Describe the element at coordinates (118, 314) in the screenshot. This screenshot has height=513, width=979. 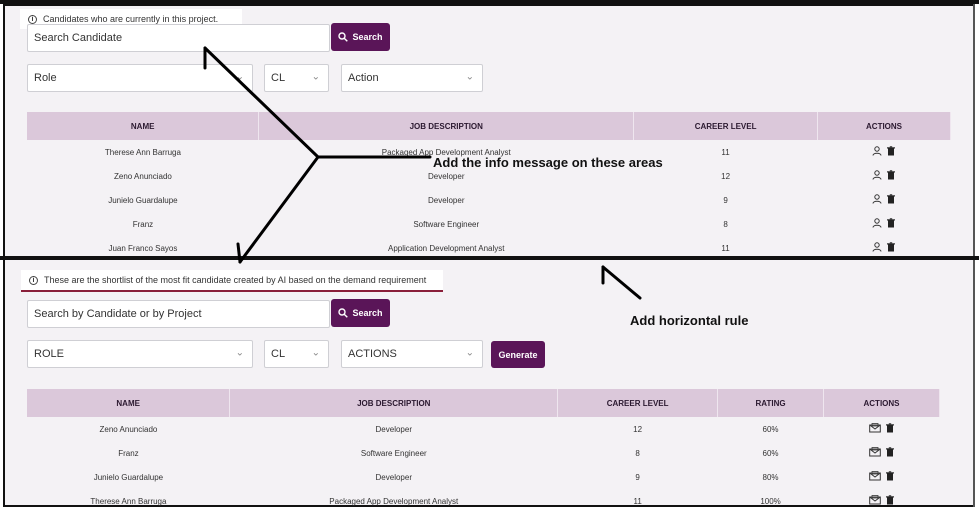
I see `search-placeholder: Search by Candidate or by Project` at that location.